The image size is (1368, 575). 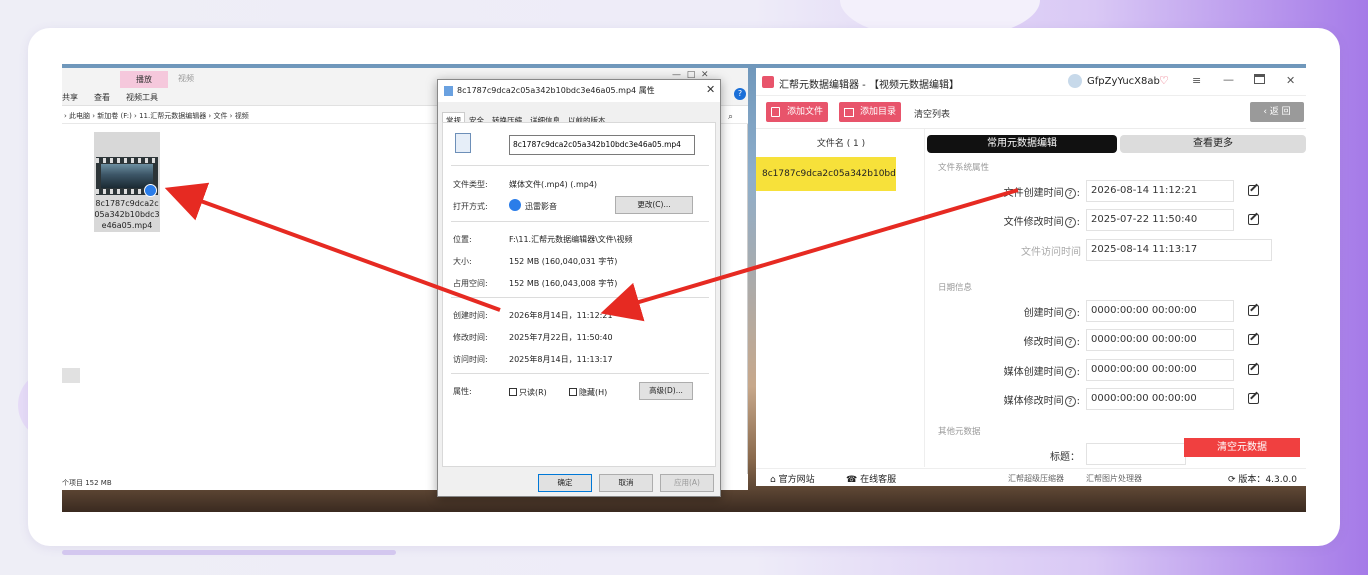 What do you see at coordinates (775, 112) in the screenshot?
I see `add-file-icon` at bounding box center [775, 112].